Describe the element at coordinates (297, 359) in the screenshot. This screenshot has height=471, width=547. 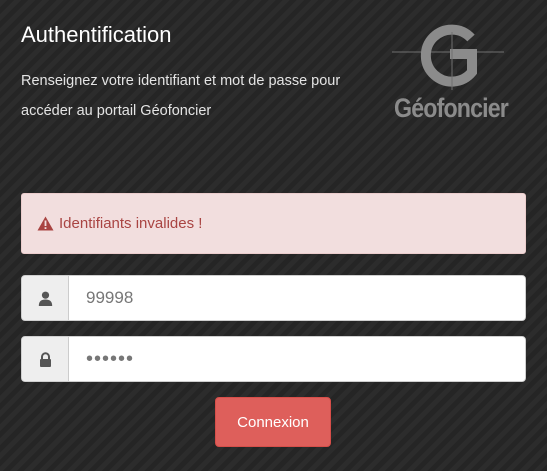
I see `password-input` at that location.